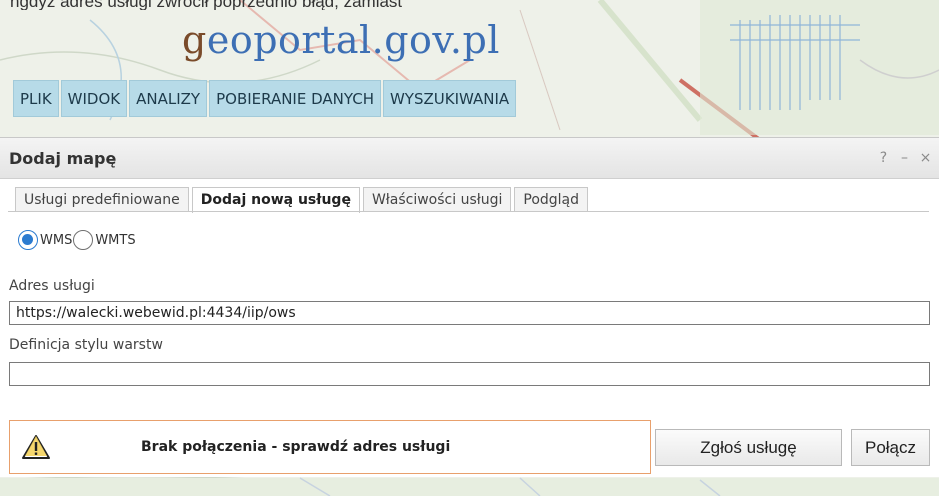 The image size is (939, 496). I want to click on style-definition-input, so click(469, 374).